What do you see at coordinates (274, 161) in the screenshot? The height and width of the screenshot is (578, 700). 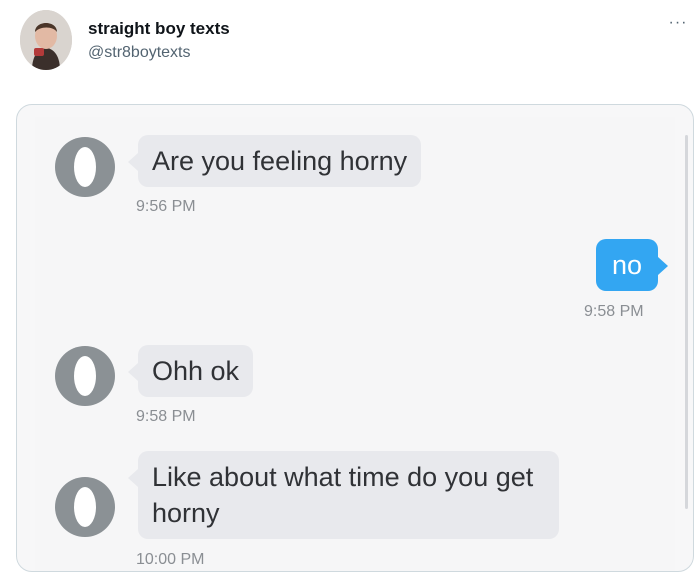 I see `incoming-message-bubble: Are you feeling horny` at bounding box center [274, 161].